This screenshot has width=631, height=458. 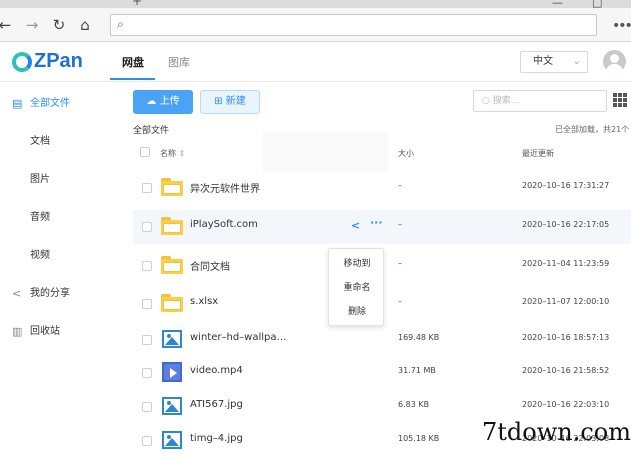 What do you see at coordinates (566, 301) in the screenshot?
I see `file-date: 2020–11–07 12:00:10` at bounding box center [566, 301].